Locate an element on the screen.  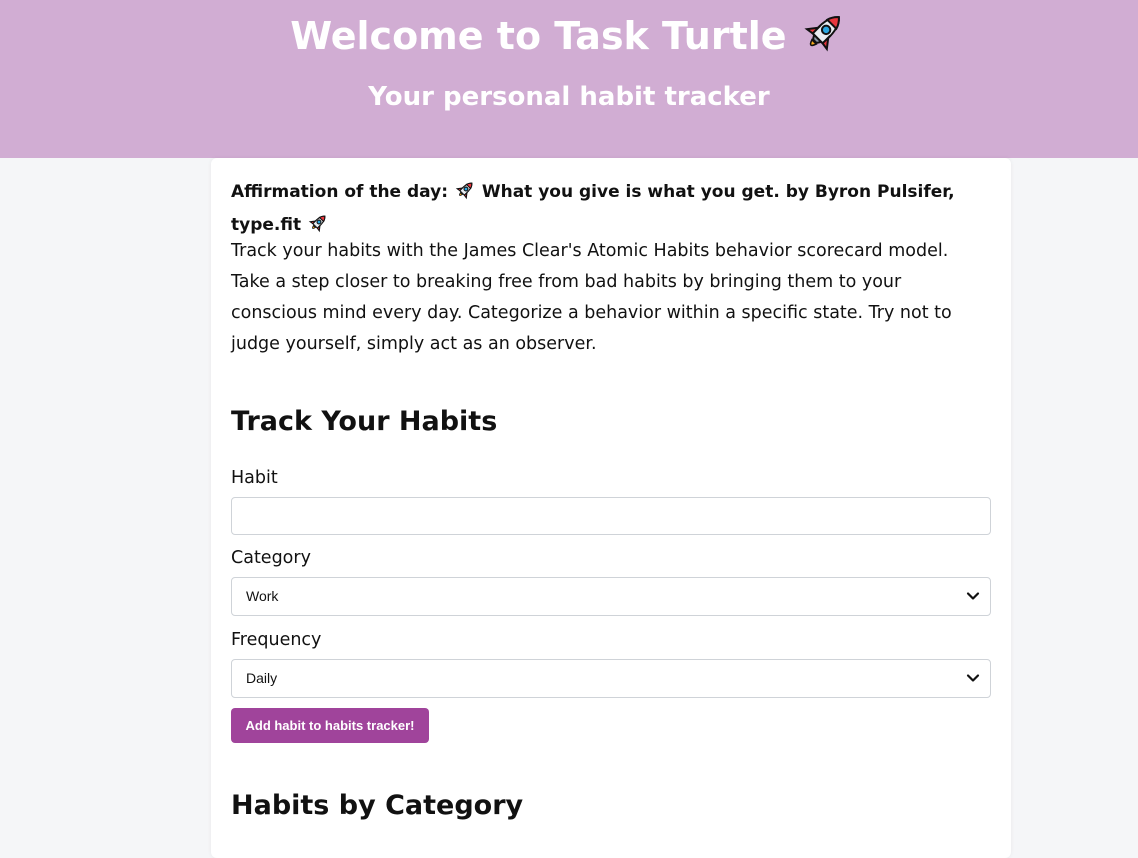
page-title: Welcome to Task Turtle is located at coordinates (569, 38).